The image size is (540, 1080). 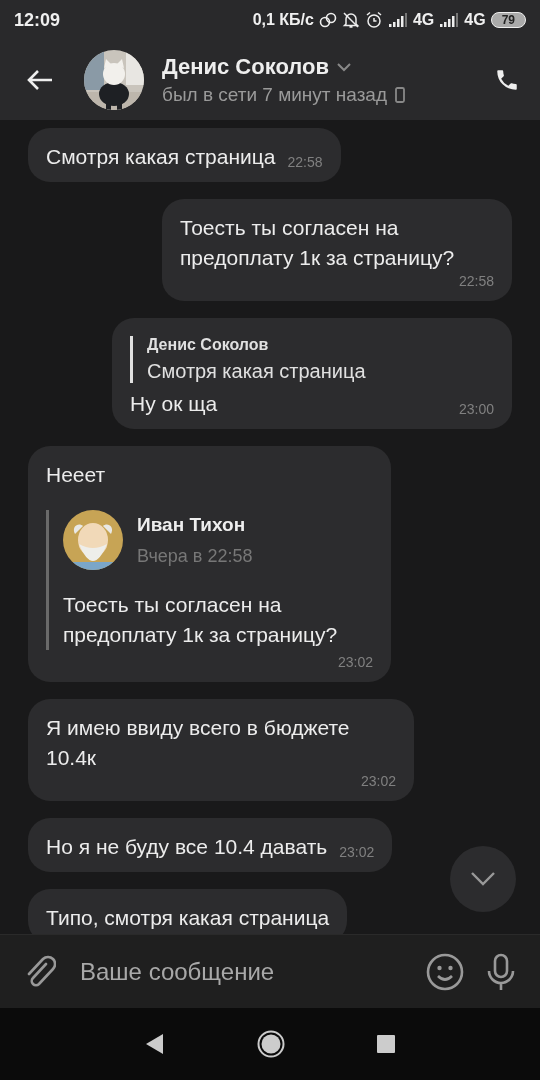 What do you see at coordinates (40, 80) in the screenshot?
I see `back-arrow-icon` at bounding box center [40, 80].